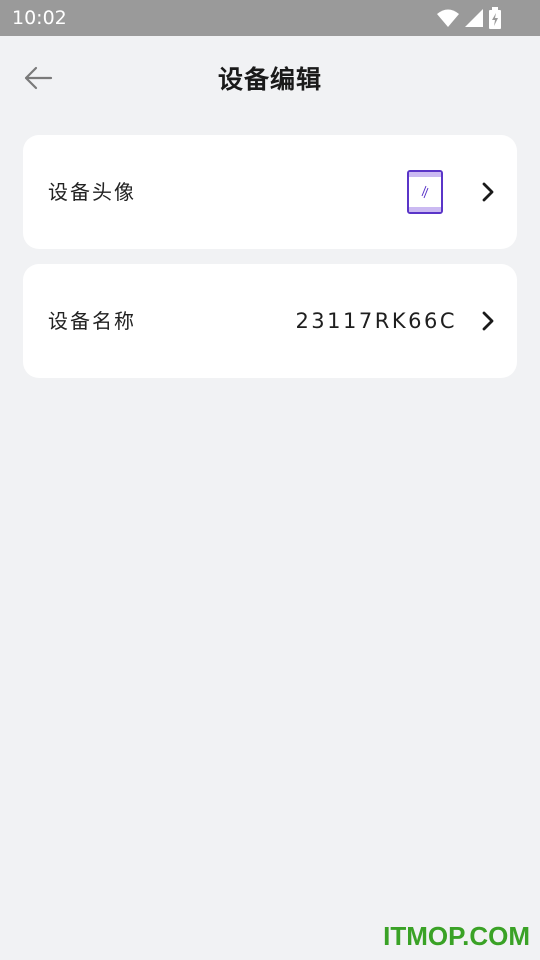 This screenshot has height=960, width=540. What do you see at coordinates (474, 18) in the screenshot?
I see `cell-signal-icon` at bounding box center [474, 18].